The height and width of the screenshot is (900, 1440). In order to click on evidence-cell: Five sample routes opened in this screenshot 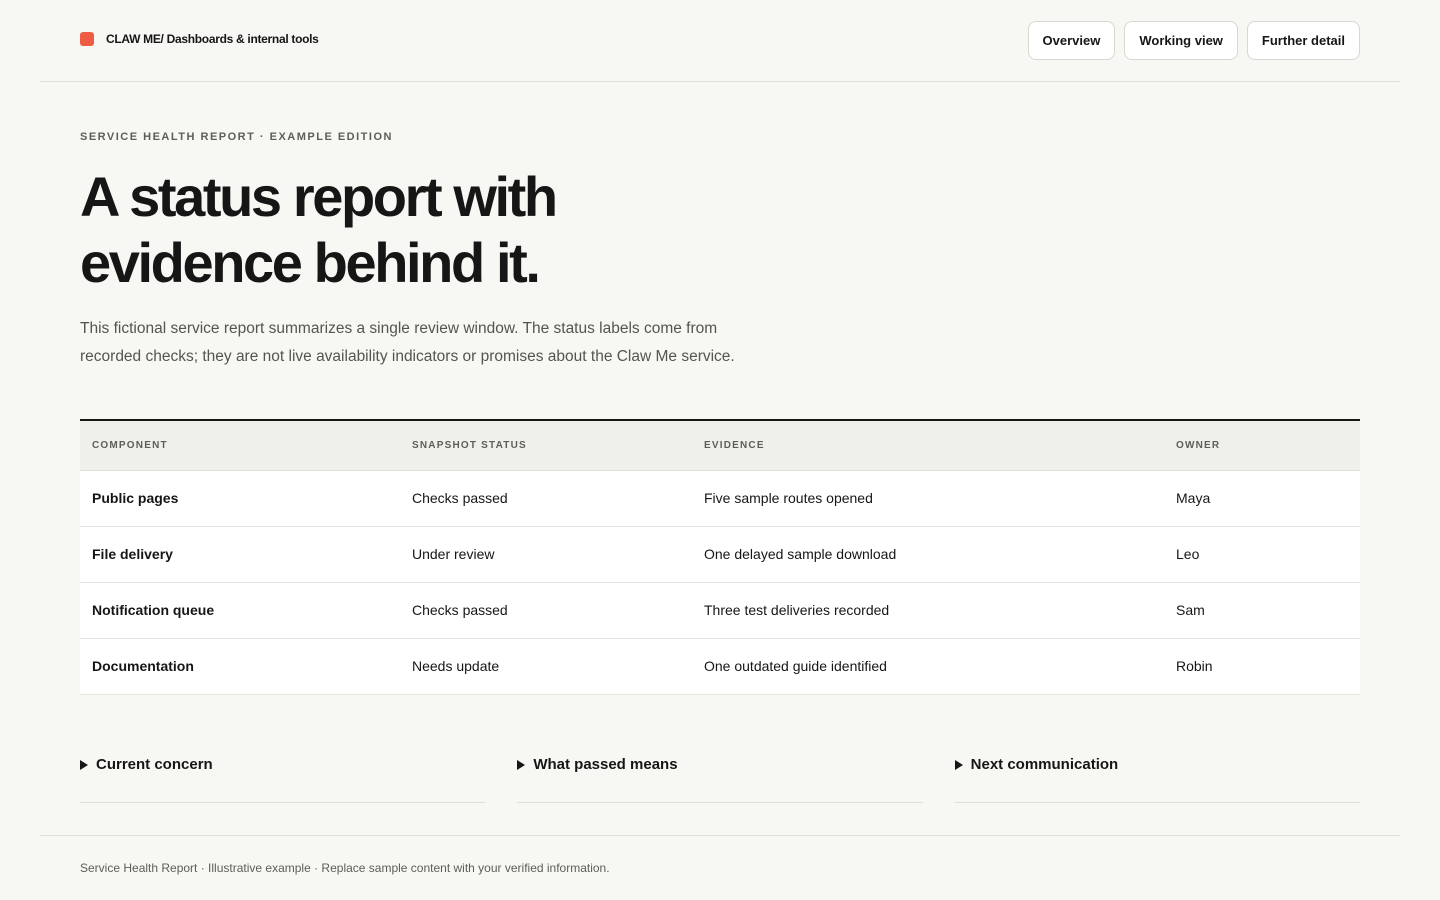, I will do `click(928, 498)`.